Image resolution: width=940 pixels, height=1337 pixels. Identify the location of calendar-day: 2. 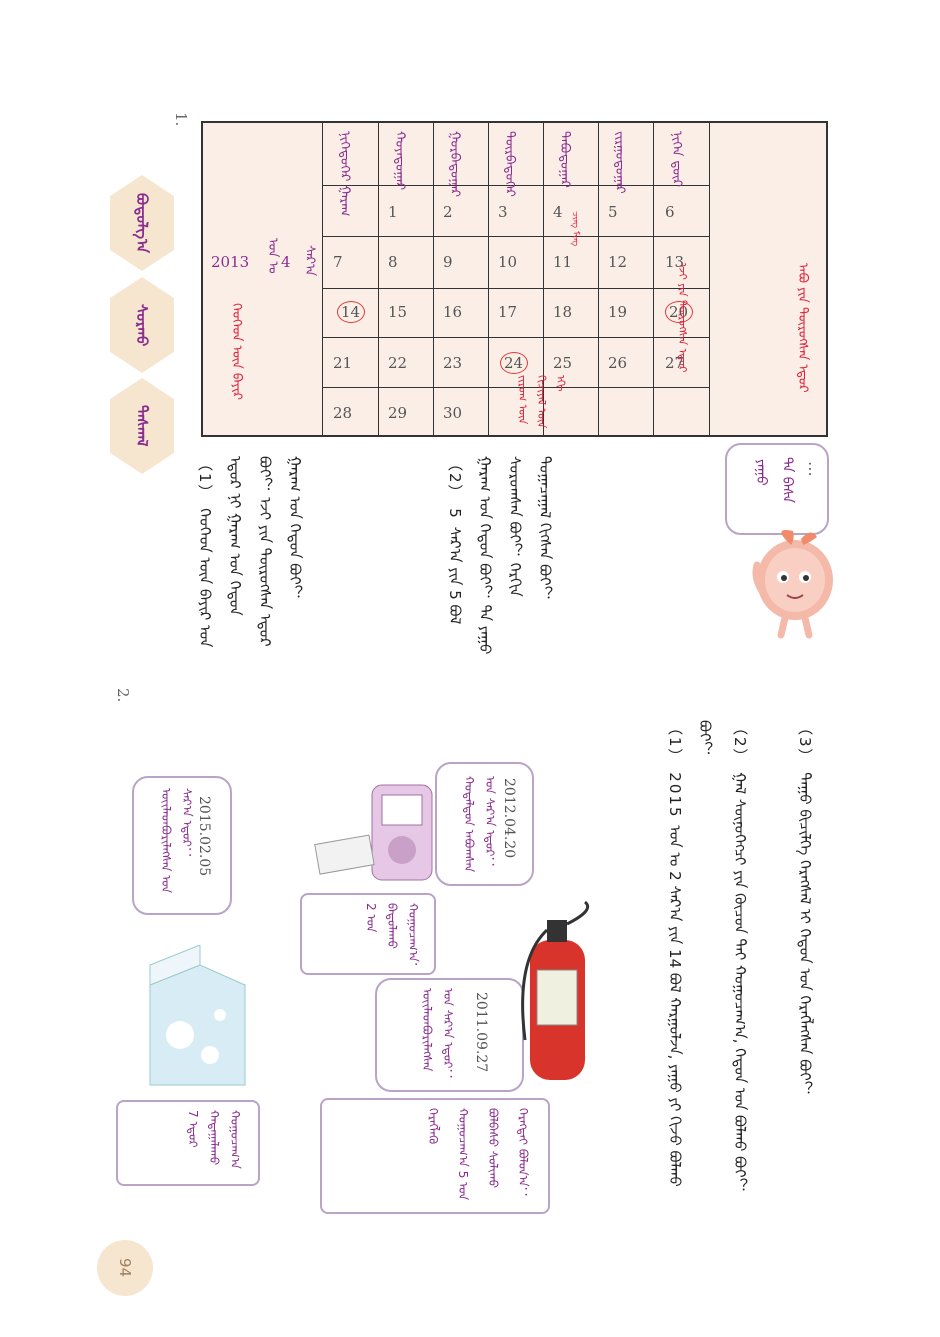
(448, 212).